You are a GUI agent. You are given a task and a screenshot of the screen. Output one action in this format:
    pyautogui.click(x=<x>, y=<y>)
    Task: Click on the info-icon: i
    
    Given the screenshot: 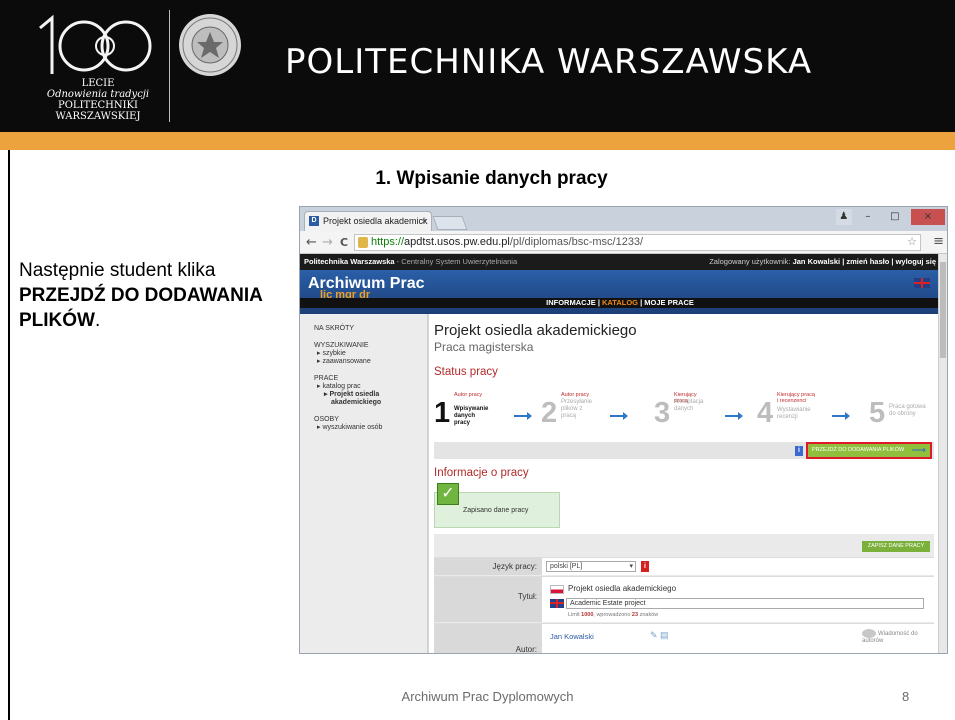 What is the action you would take?
    pyautogui.click(x=799, y=451)
    